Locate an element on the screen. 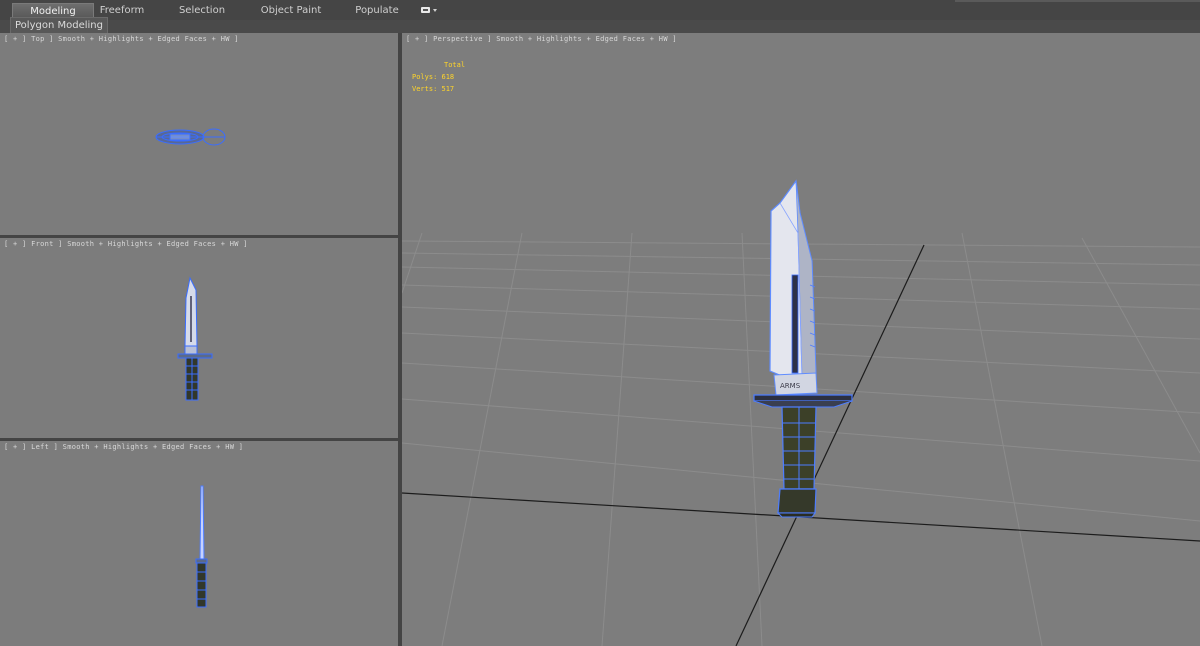 The width and height of the screenshot is (1200, 646). stats-polys: Polys: 618 is located at coordinates (433, 77).